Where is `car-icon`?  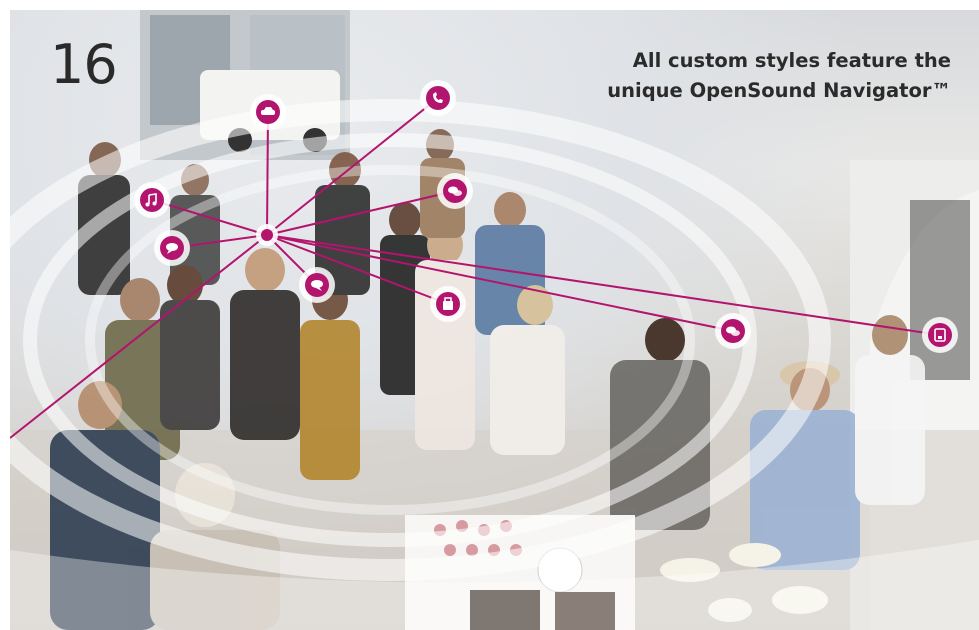
car-icon is located at coordinates (268, 112).